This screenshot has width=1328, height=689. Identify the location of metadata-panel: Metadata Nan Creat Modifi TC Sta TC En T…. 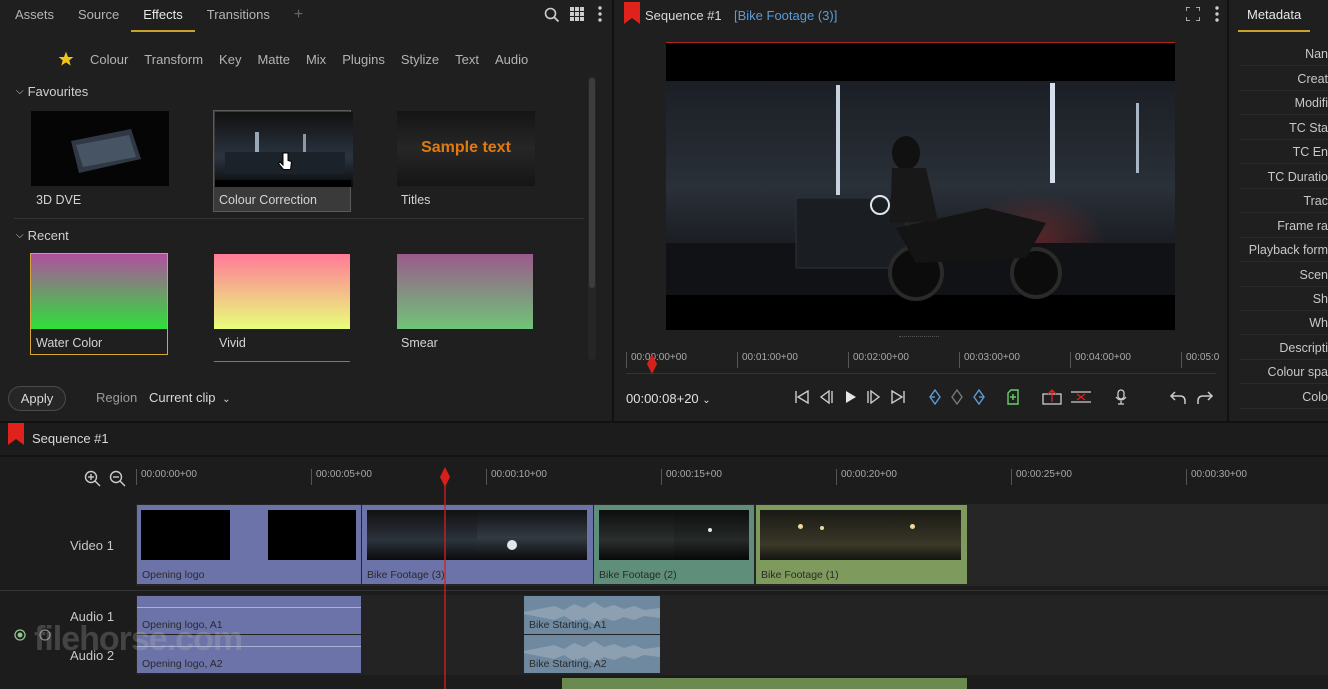
(1278, 210).